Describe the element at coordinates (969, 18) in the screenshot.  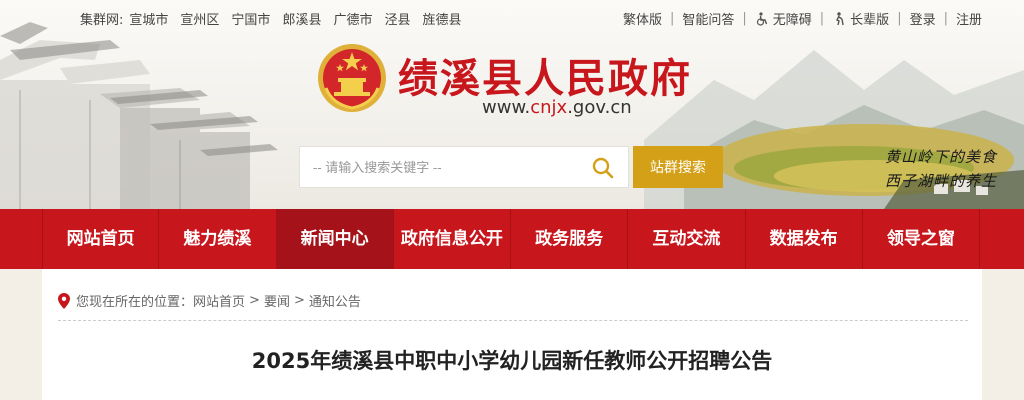
I see `register-link: 注册` at that location.